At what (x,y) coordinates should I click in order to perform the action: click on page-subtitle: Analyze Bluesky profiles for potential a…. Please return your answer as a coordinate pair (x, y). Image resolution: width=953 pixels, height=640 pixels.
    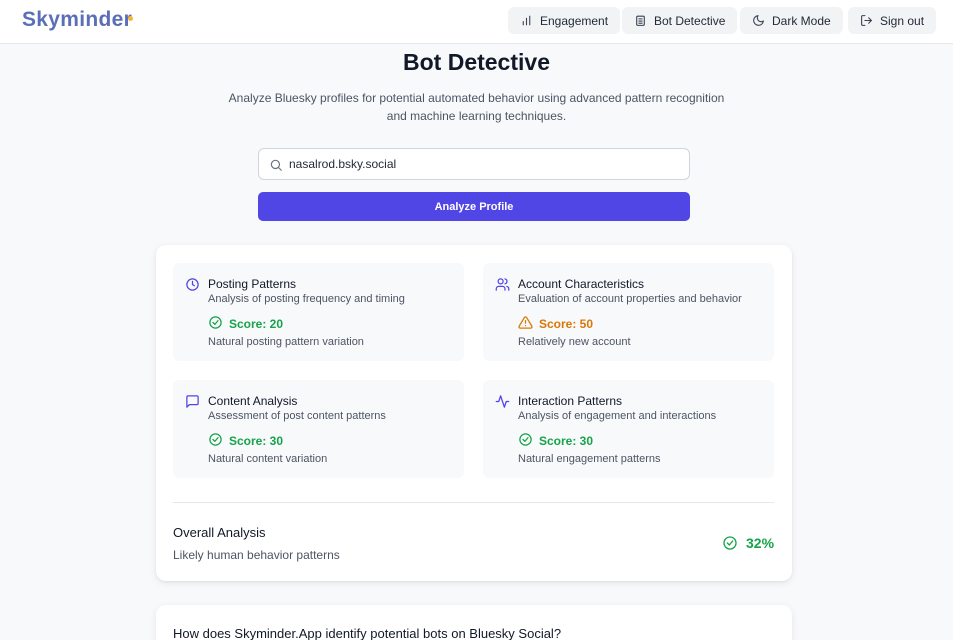
    Looking at the image, I should click on (476, 107).